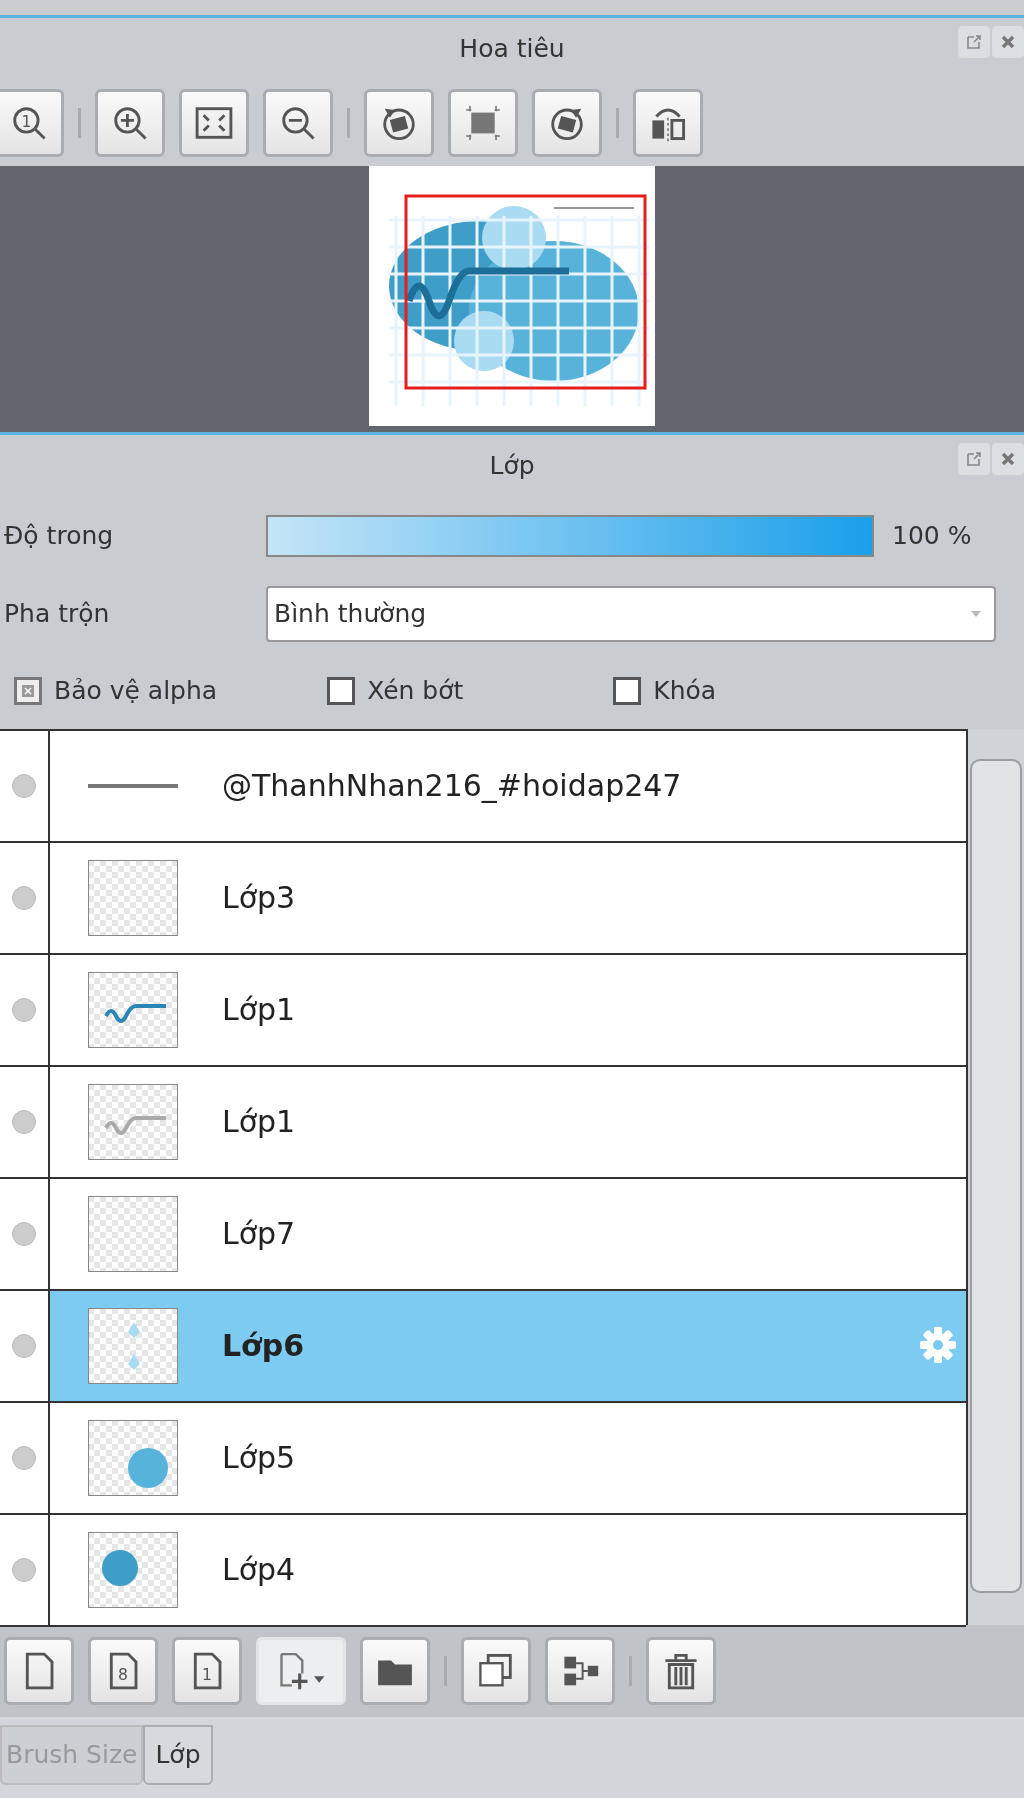  What do you see at coordinates (512, 466) in the screenshot?
I see `panel-title: Lớp` at bounding box center [512, 466].